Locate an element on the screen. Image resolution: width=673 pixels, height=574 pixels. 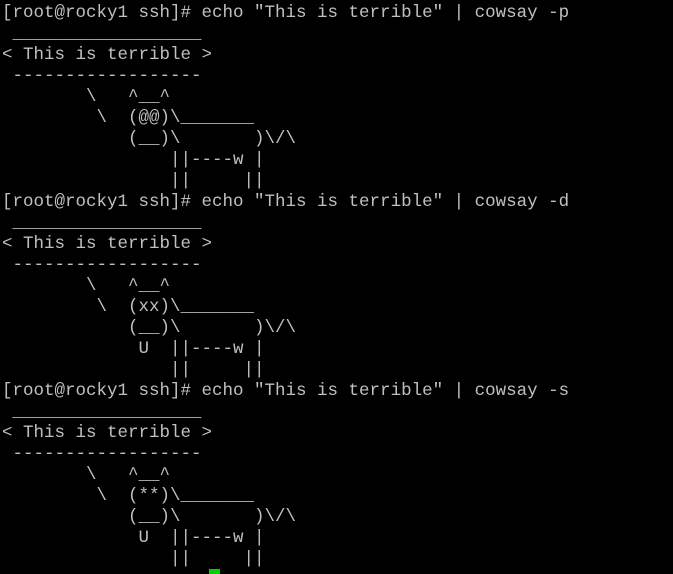
cow-ascii-line: \ (**)\_______ is located at coordinates (128, 496).